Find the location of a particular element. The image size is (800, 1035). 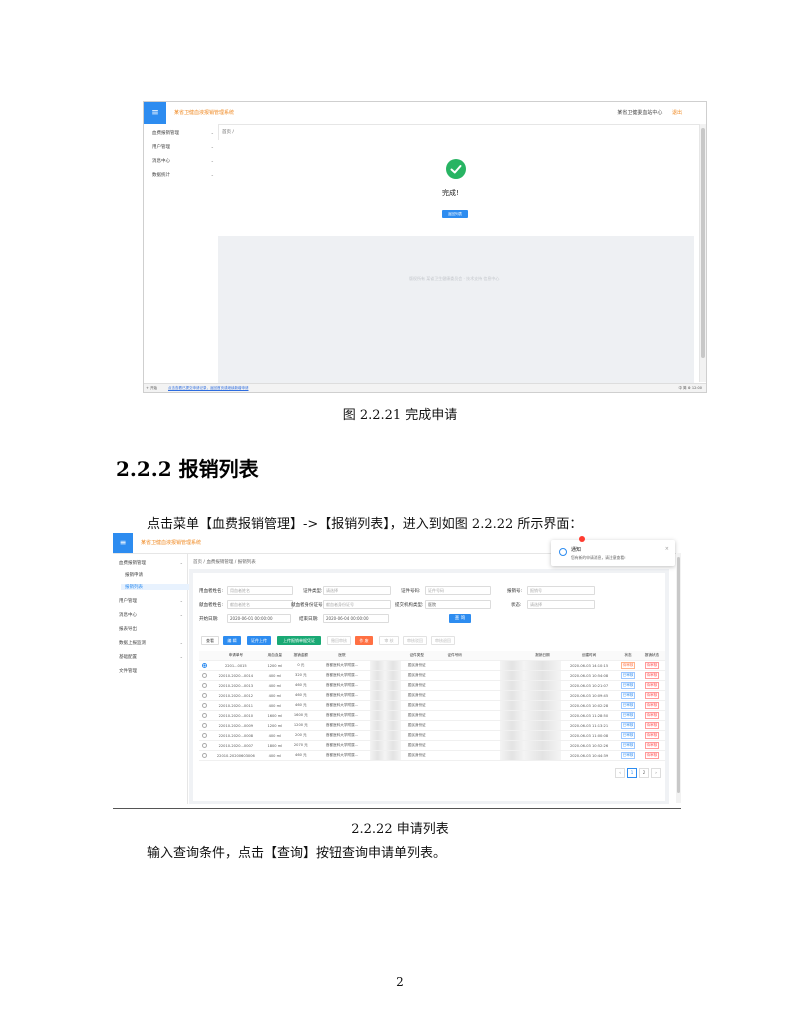

start-date-input: 2020-06-01 00:00:00 is located at coordinates (259, 618).